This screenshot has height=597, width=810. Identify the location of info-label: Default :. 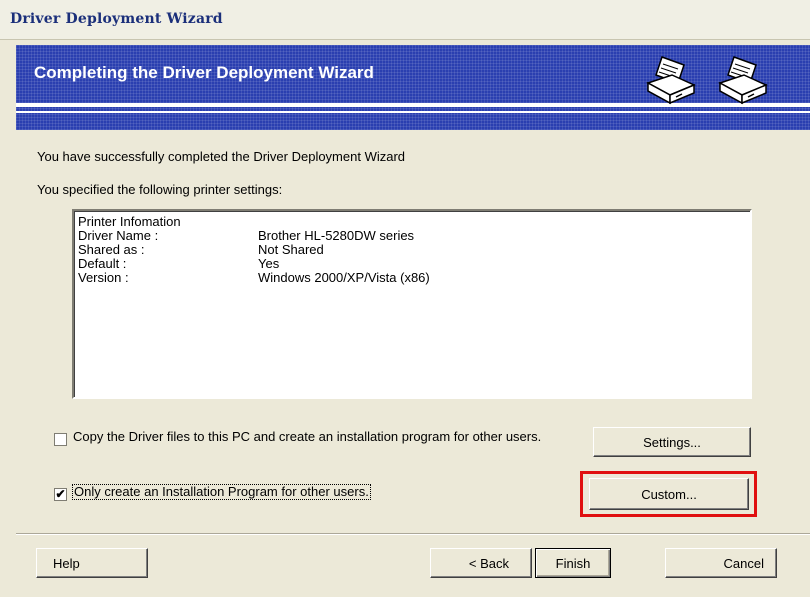
(102, 263).